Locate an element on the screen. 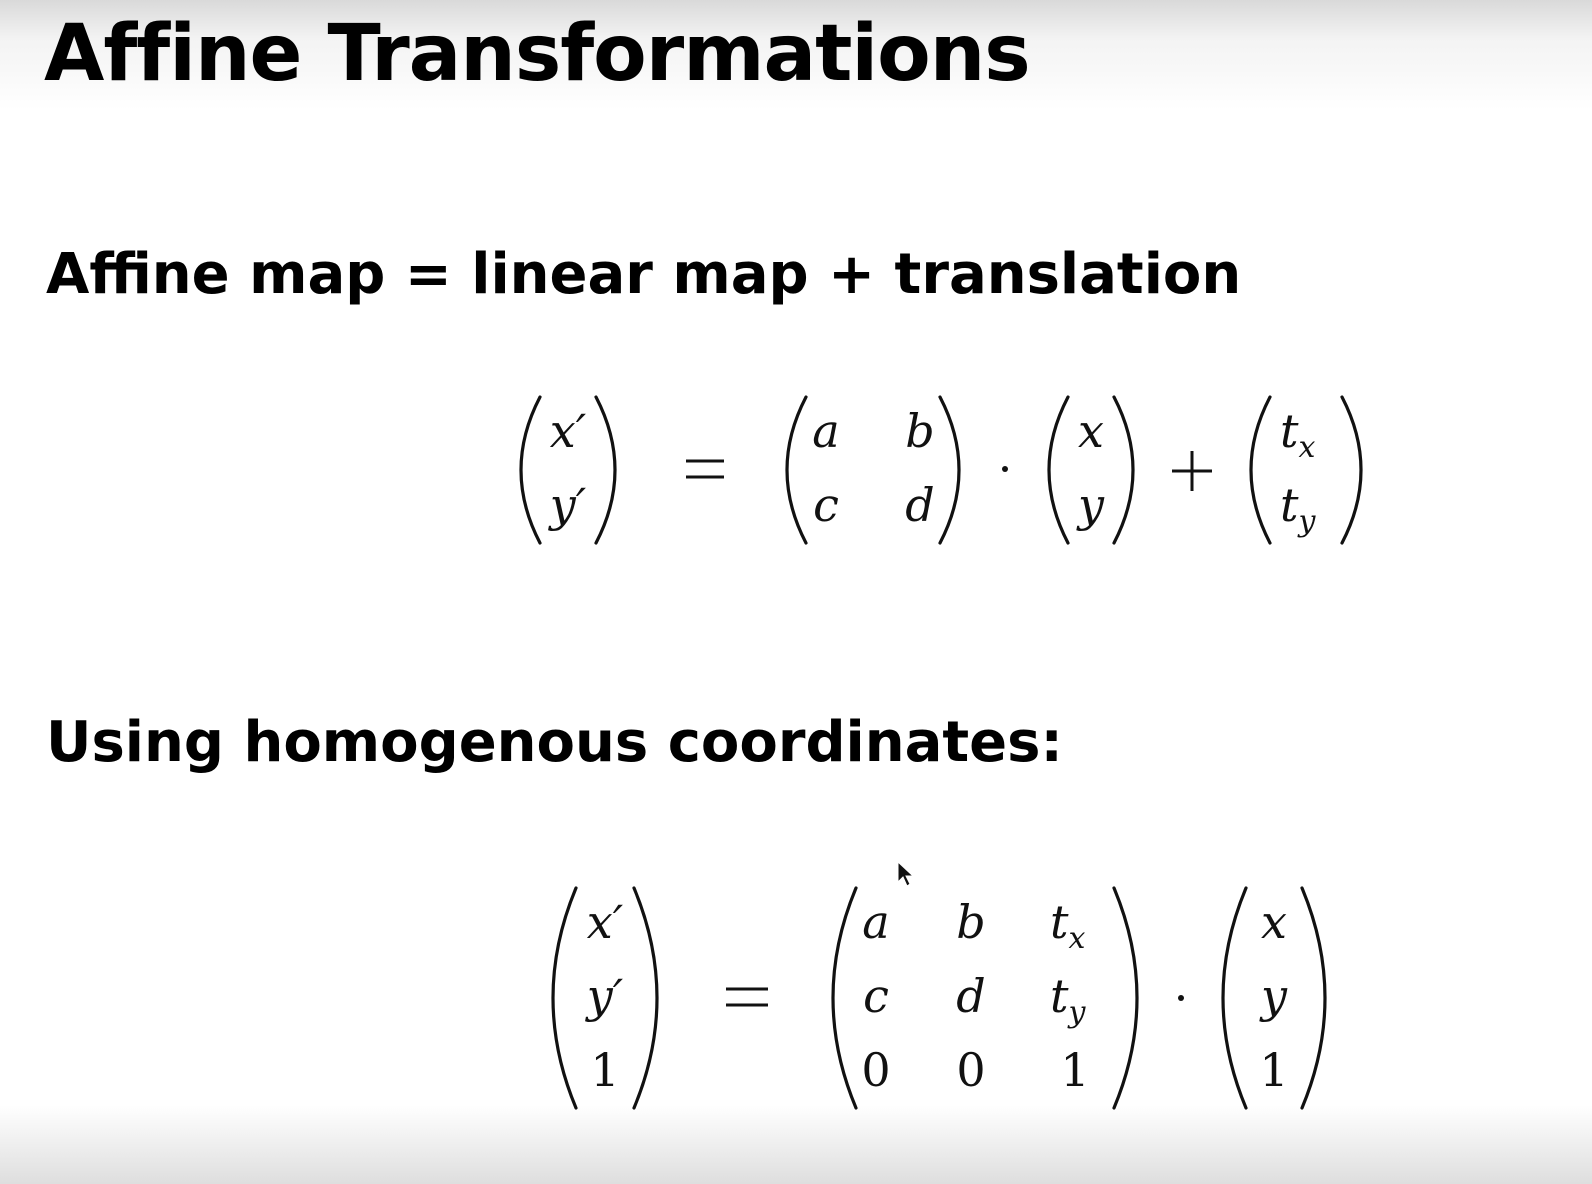  matrix-entry: 1 is located at coordinates (1074, 1070).